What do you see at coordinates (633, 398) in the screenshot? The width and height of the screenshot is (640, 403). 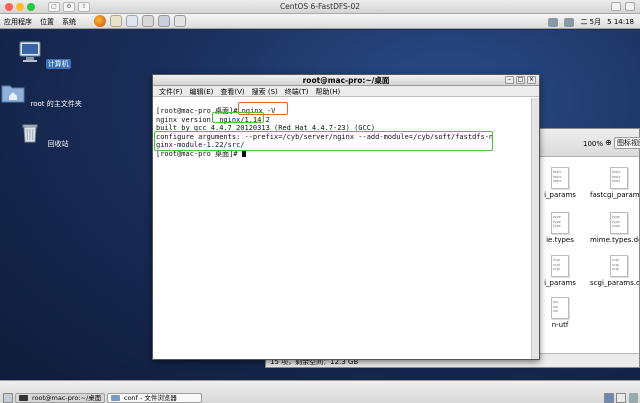 I see `trash-applet-icon` at bounding box center [633, 398].